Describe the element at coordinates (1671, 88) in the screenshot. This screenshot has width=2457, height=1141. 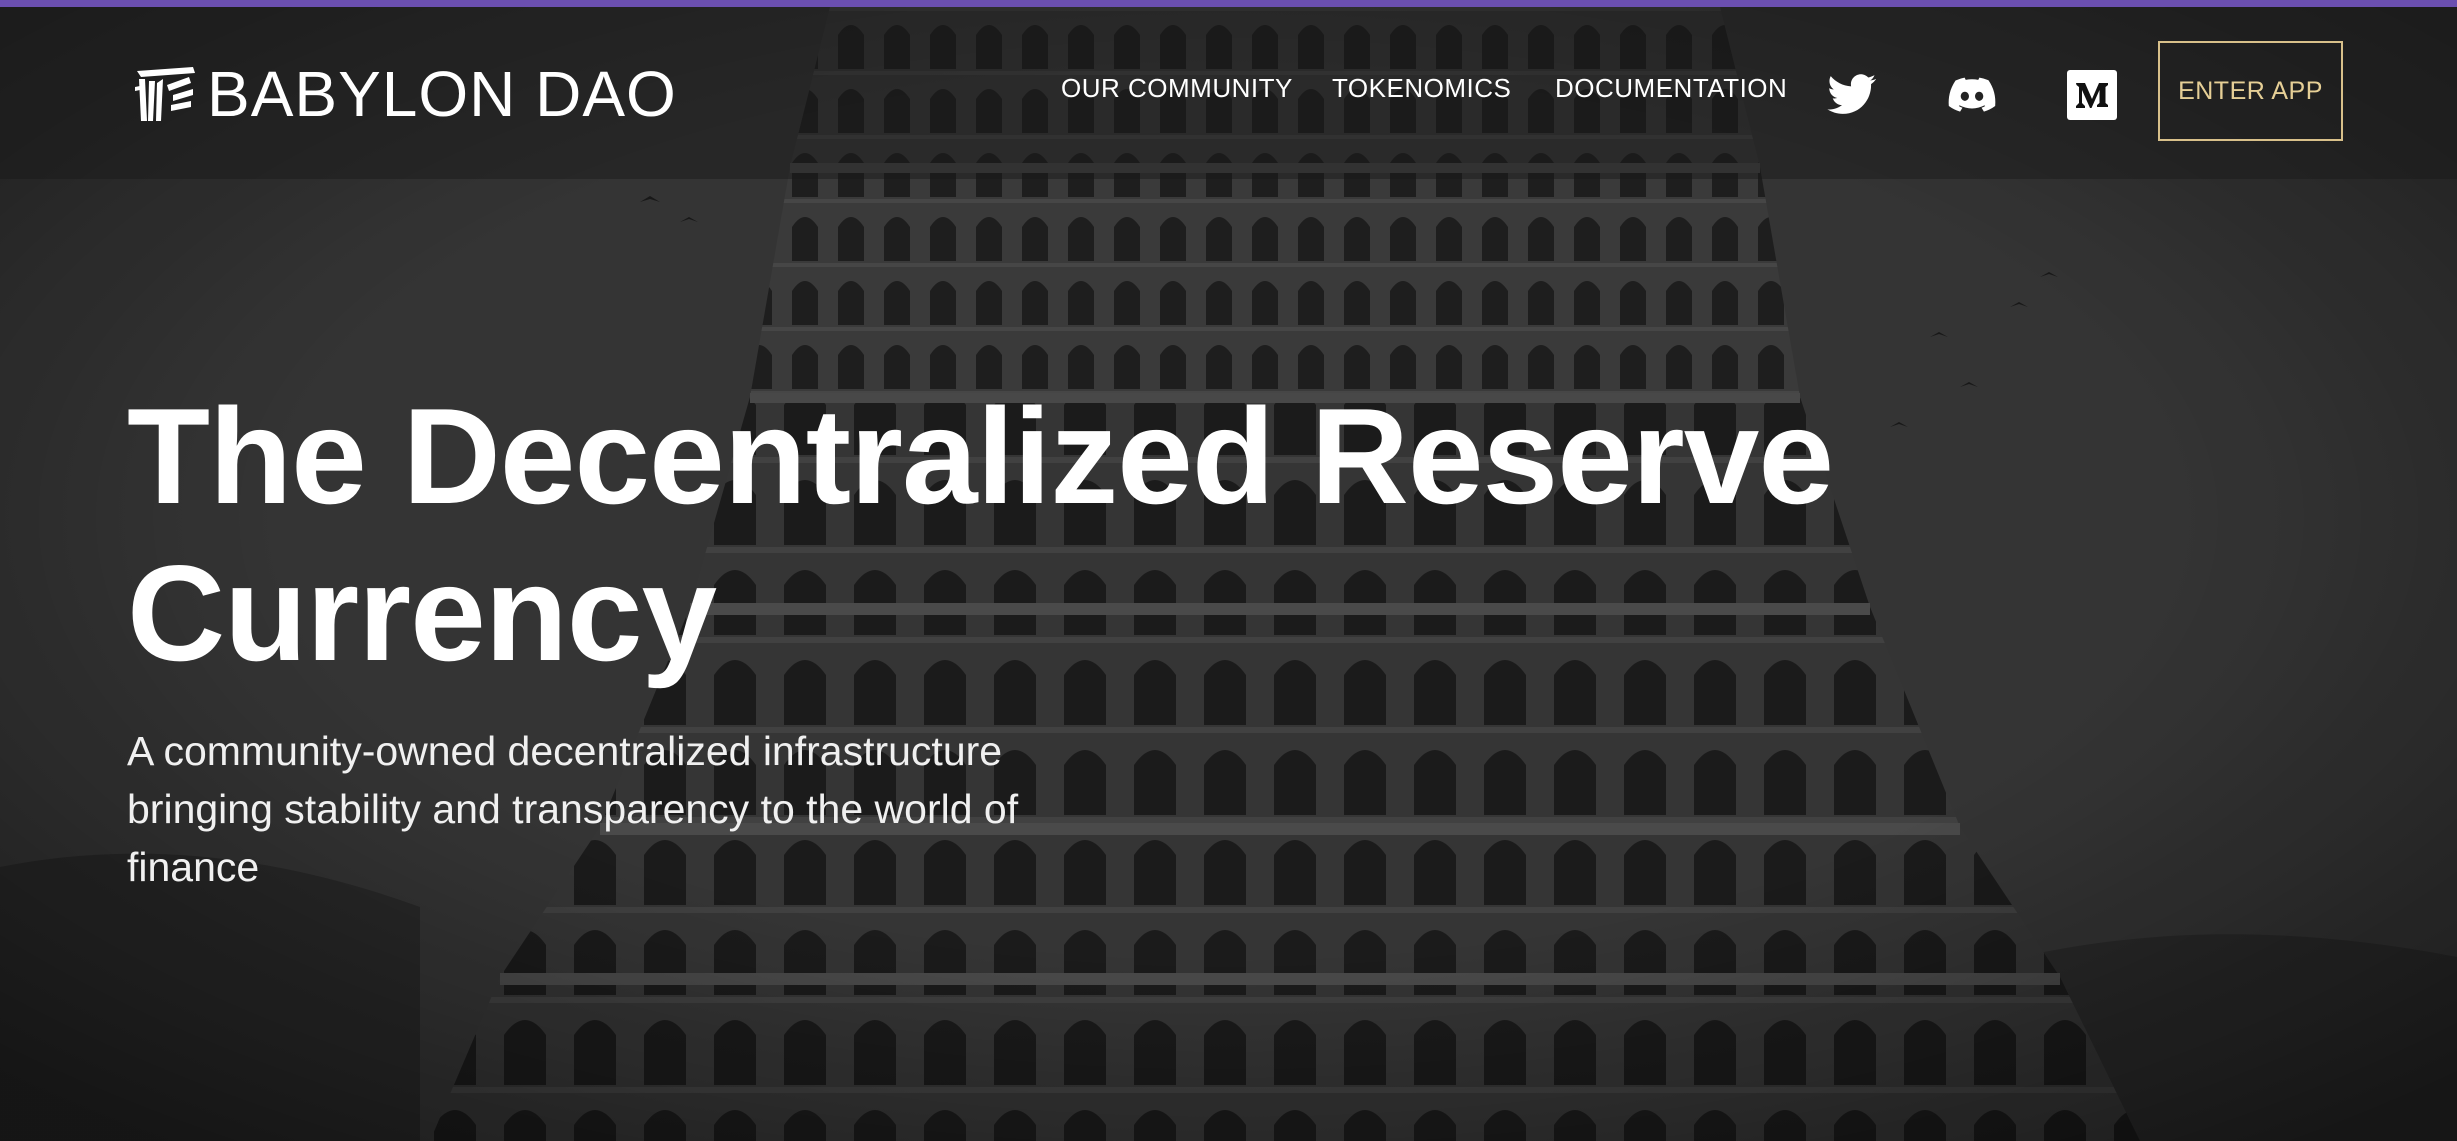
I see `nav-documentation: DOCUMENTATION` at that location.